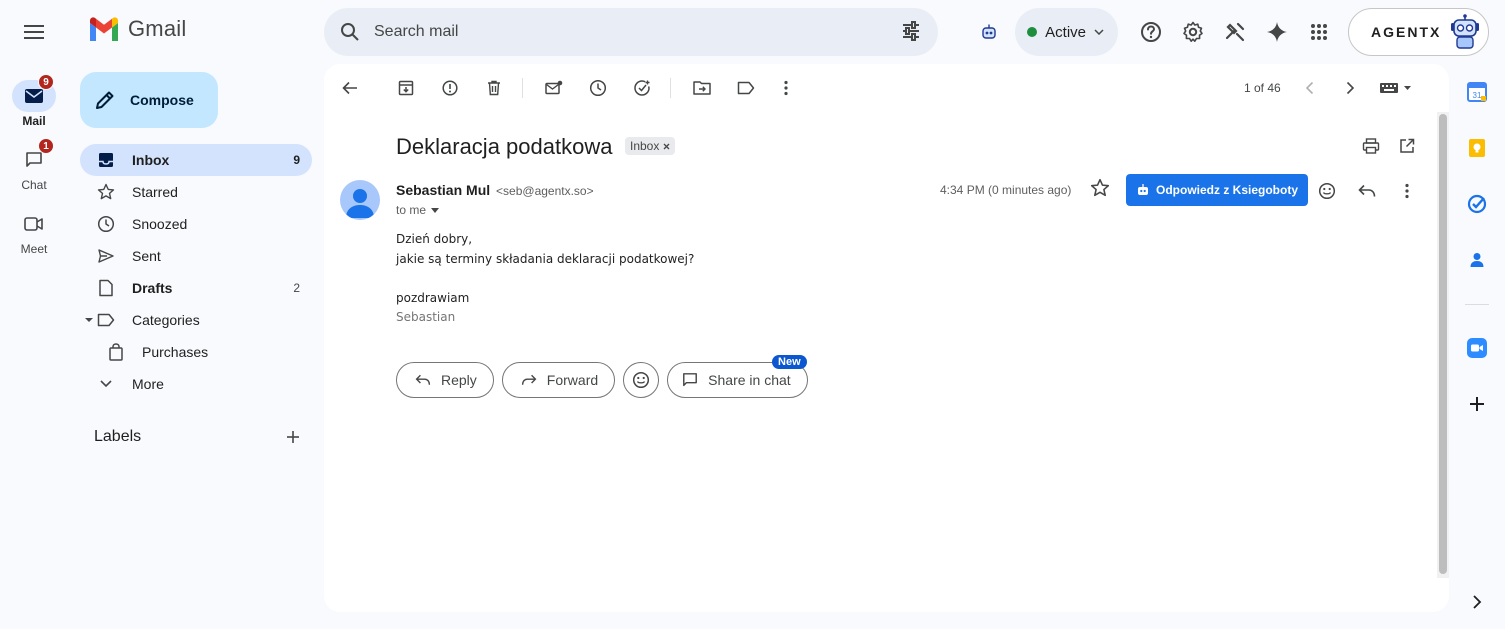  Describe the element at coordinates (624, 32) in the screenshot. I see `search-input` at that location.